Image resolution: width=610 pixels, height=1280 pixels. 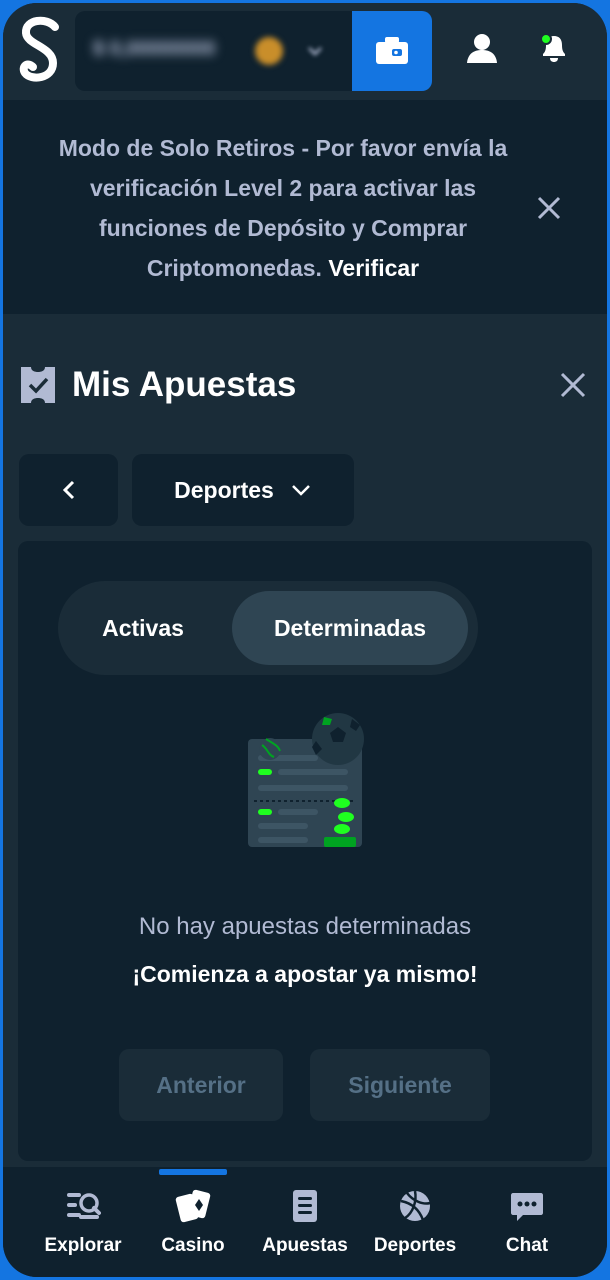 I want to click on notifications-button, so click(x=554, y=48).